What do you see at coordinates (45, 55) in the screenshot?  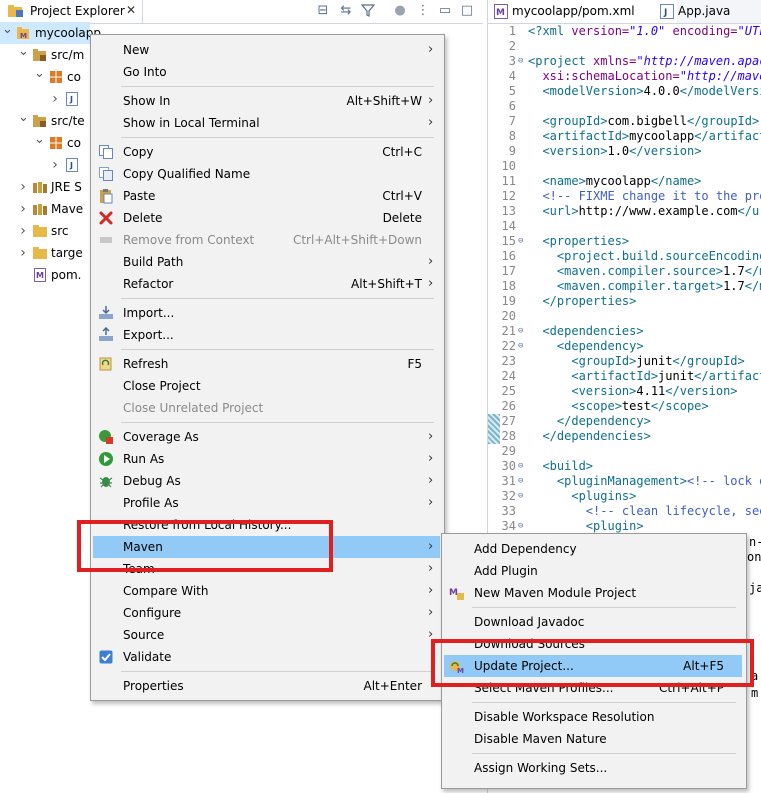 I see `tree-item: ⌄ src/m` at bounding box center [45, 55].